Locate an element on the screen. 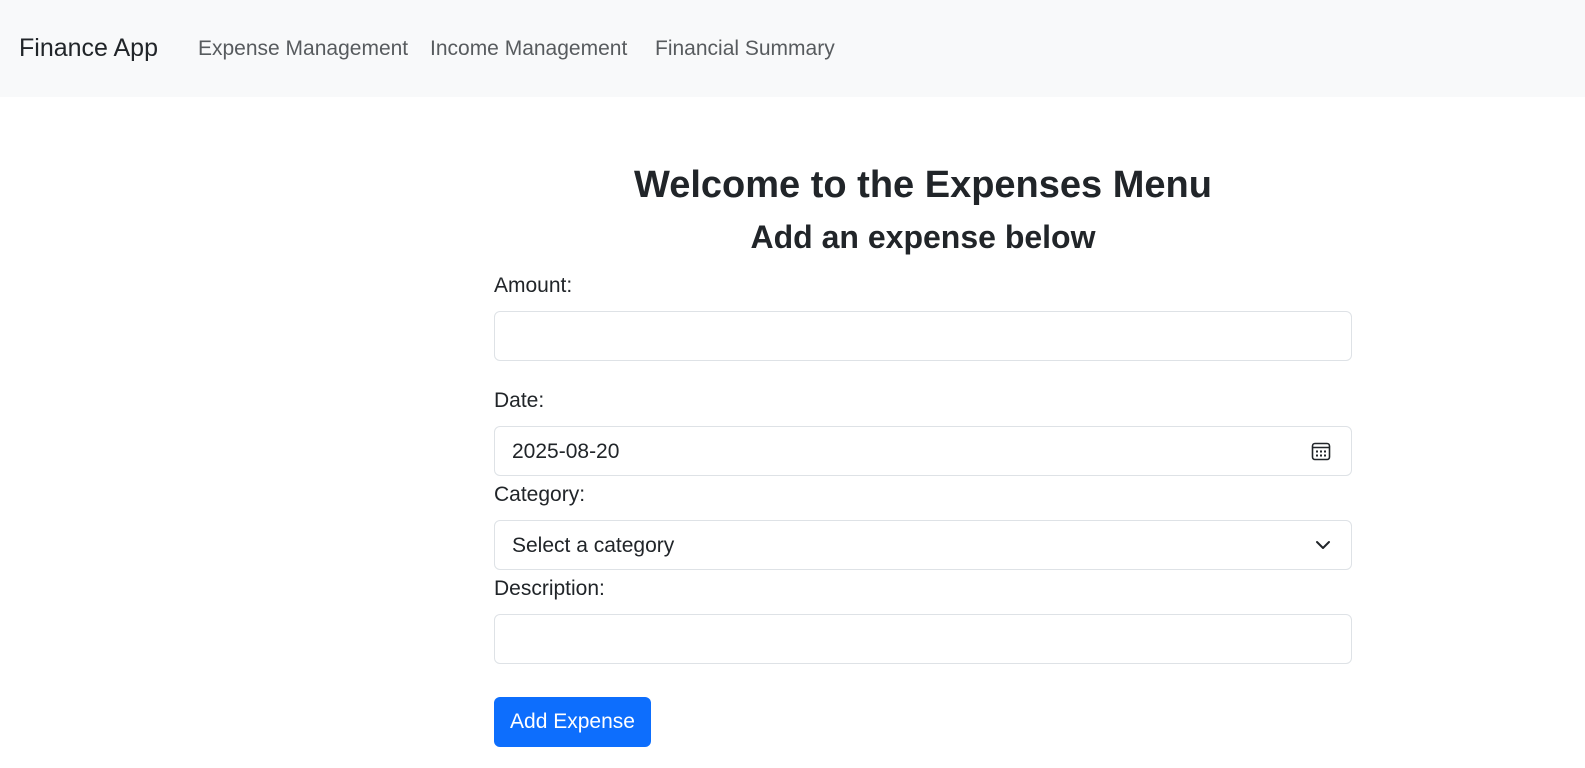  description-input is located at coordinates (923, 639).